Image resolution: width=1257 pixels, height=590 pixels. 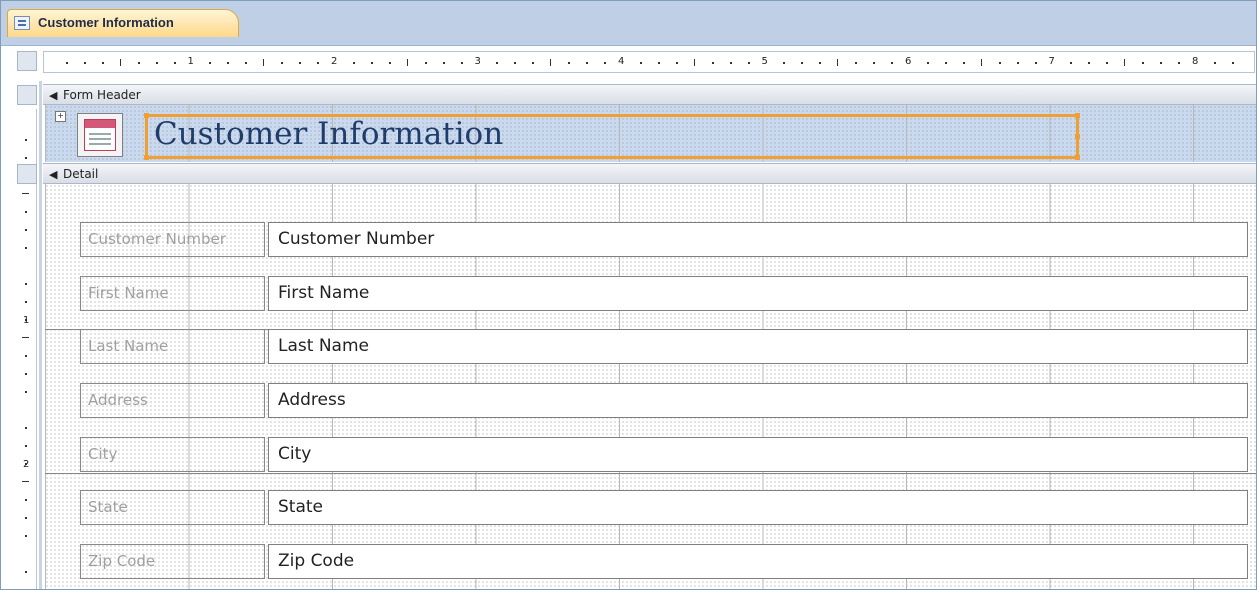 I want to click on ruler-number: 5, so click(x=764, y=61).